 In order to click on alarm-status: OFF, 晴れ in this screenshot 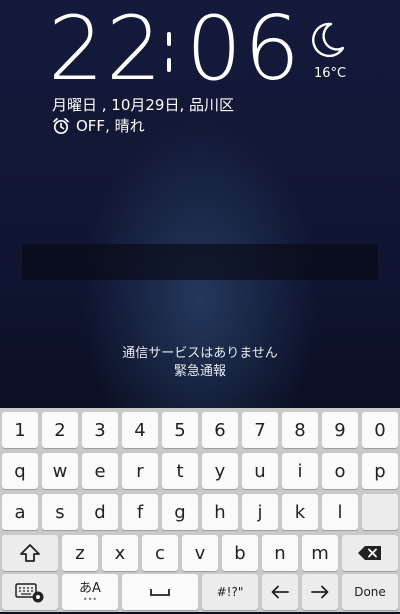, I will do `click(98, 125)`.